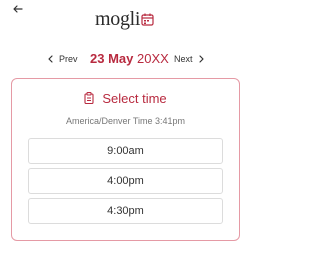  What do you see at coordinates (147, 19) in the screenshot?
I see `calendar-icon` at bounding box center [147, 19].